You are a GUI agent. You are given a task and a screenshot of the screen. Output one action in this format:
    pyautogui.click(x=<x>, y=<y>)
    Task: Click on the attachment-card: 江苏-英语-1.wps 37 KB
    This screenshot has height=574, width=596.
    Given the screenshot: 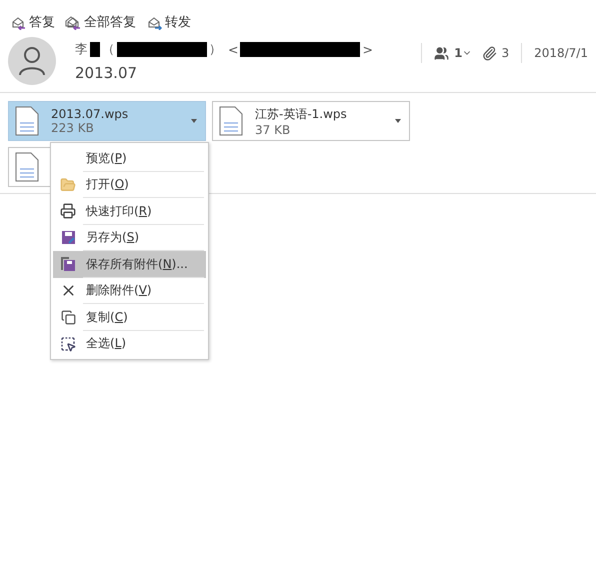 What is the action you would take?
    pyautogui.click(x=311, y=121)
    